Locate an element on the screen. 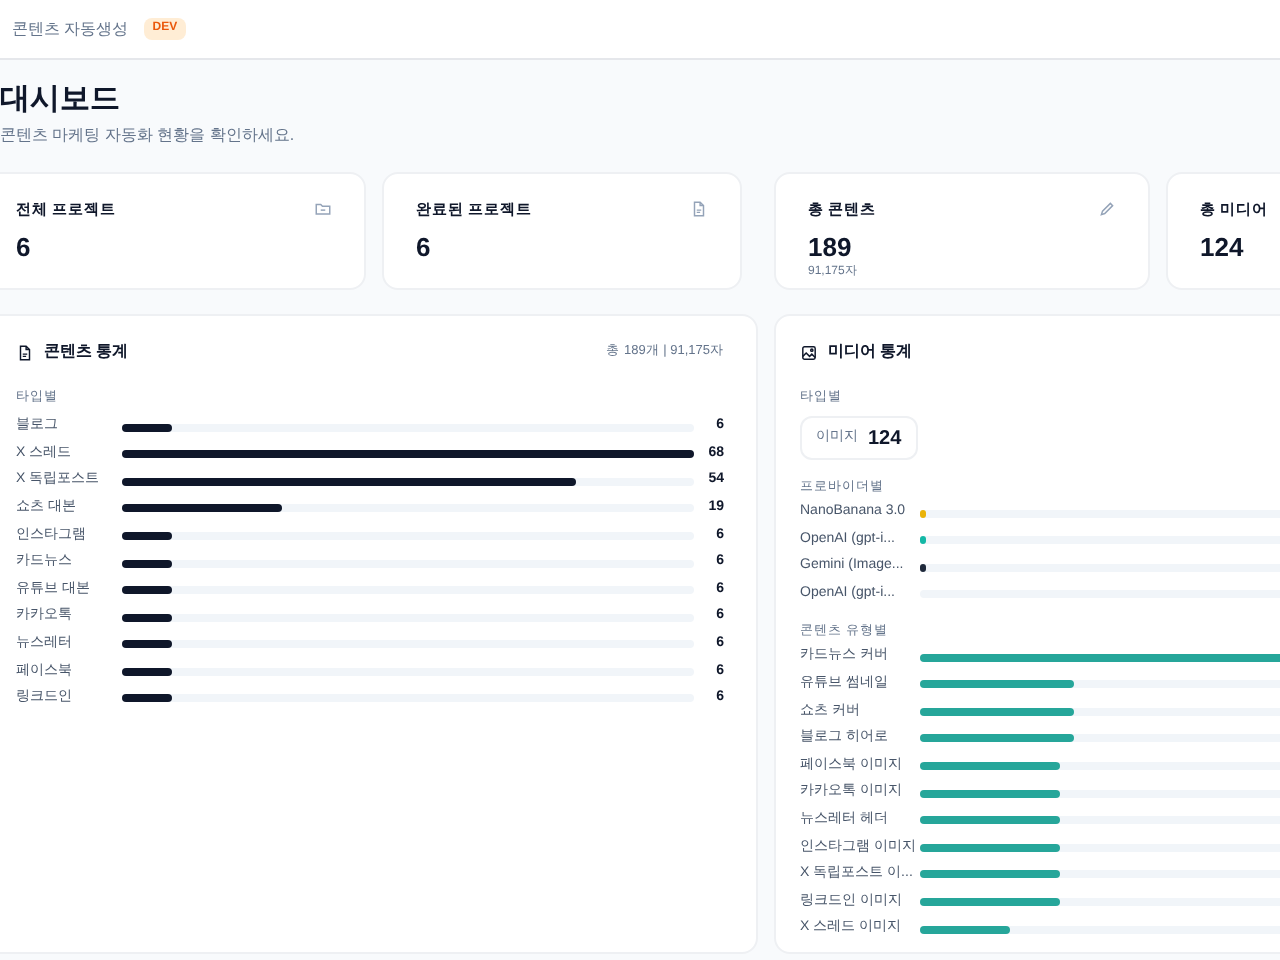 This screenshot has width=1280, height=960. folder-icon is located at coordinates (323, 209).